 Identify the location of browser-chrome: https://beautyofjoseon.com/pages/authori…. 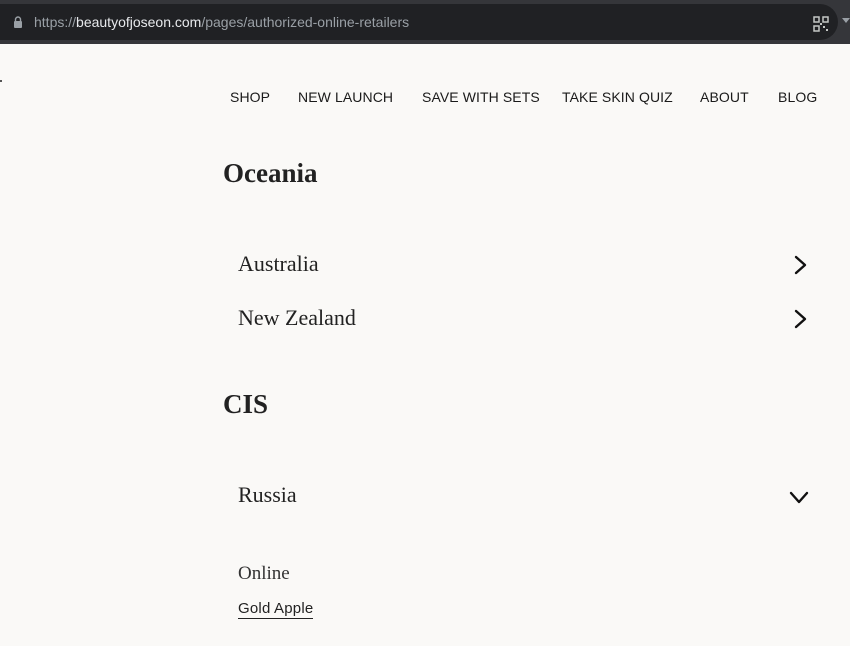
(425, 22).